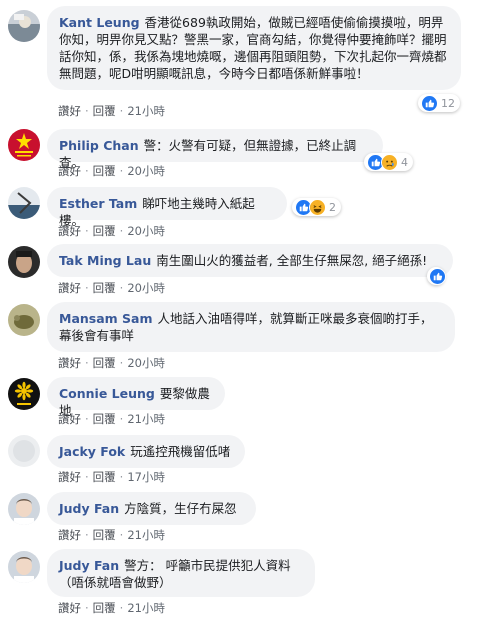 Image resolution: width=495 pixels, height=623 pixels. I want to click on reaction-summary: 2, so click(316, 207).